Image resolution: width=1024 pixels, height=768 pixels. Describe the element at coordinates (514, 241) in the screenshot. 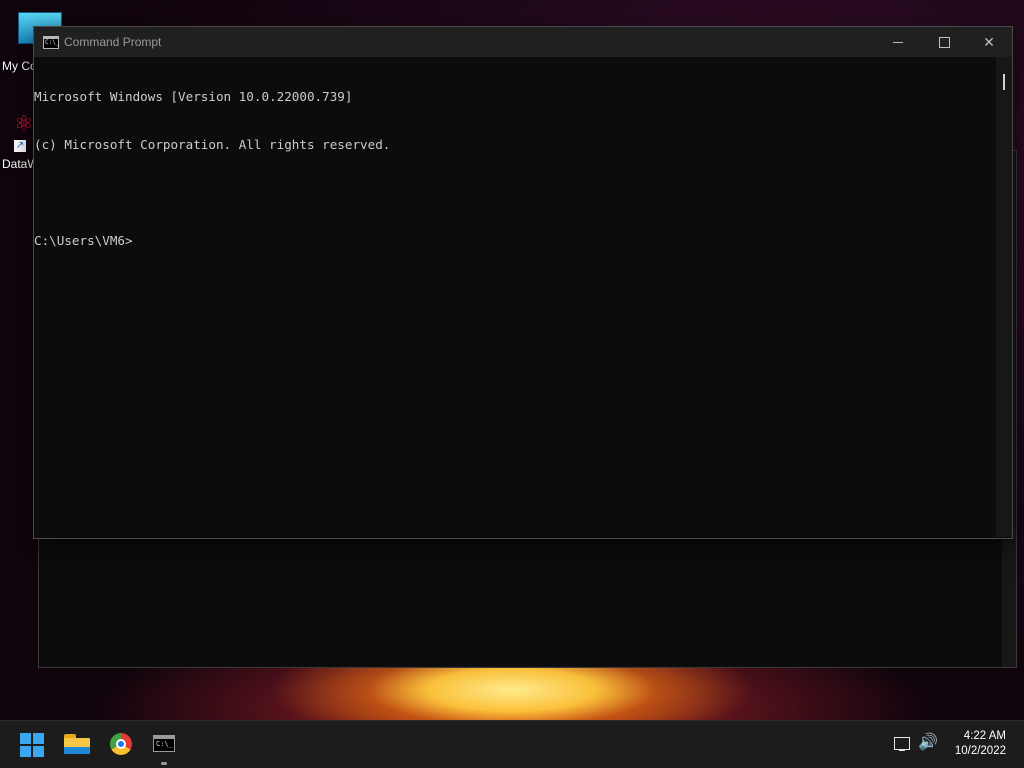

I see `command-prompt-line: C:\Users\VM6>` at that location.